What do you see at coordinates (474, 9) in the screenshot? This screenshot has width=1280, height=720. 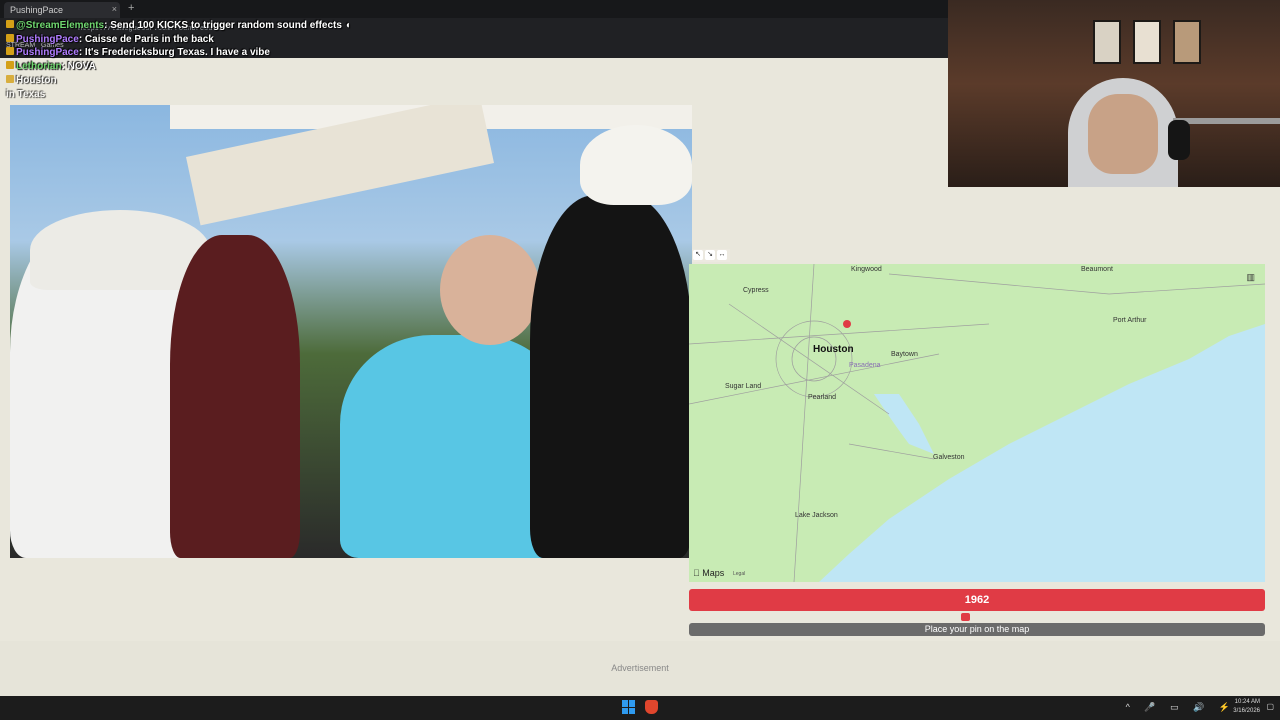 I see `tab-strip: PushingPace × +` at bounding box center [474, 9].